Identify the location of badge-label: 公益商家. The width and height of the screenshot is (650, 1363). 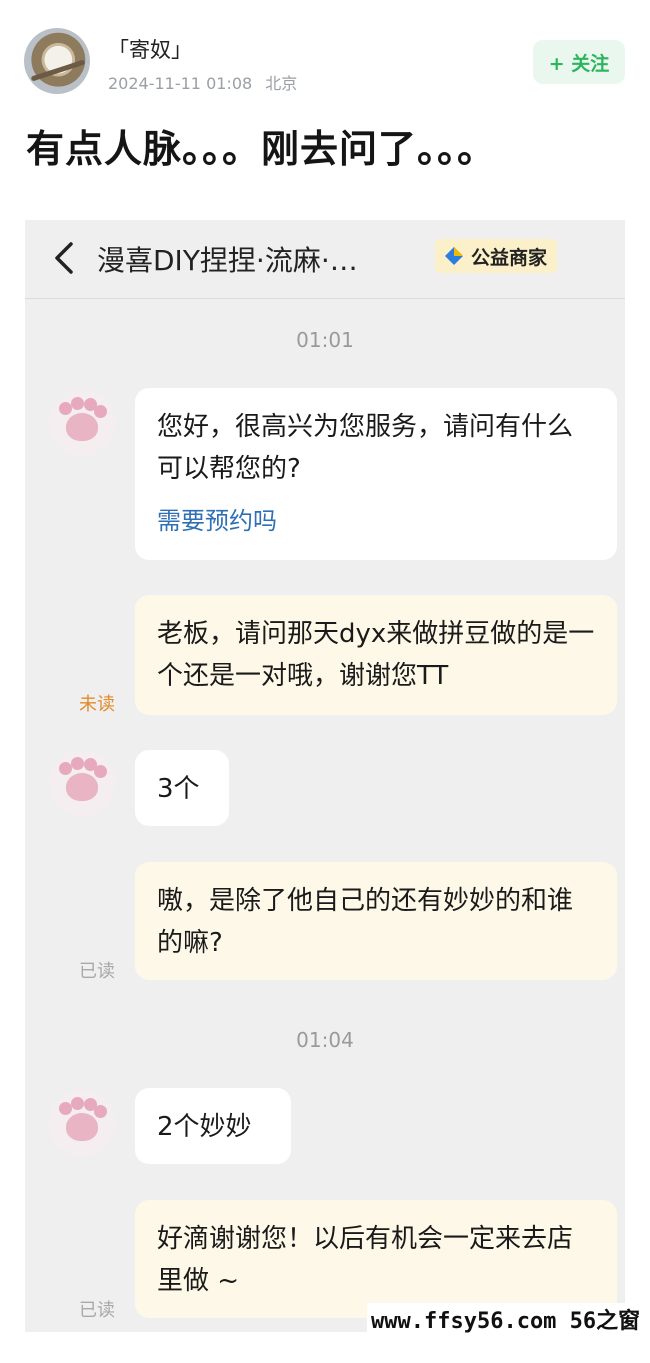
(509, 257).